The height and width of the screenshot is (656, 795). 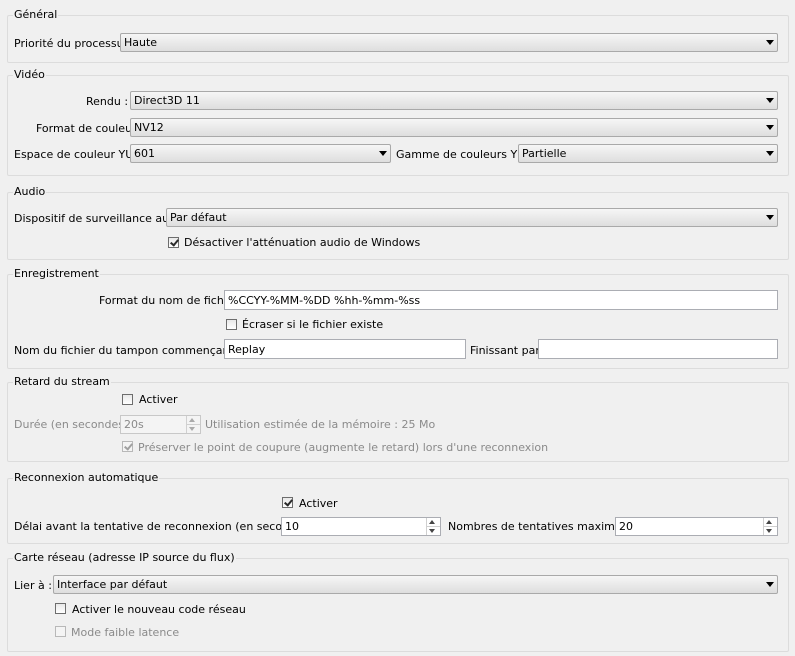 What do you see at coordinates (696, 526) in the screenshot?
I see `max-retries-spinbox: 20` at bounding box center [696, 526].